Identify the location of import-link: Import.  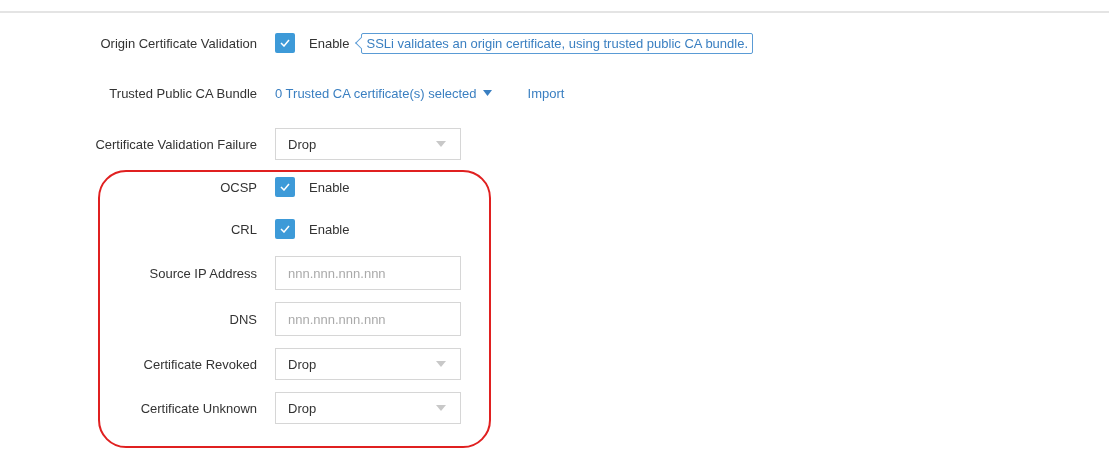
(546, 93).